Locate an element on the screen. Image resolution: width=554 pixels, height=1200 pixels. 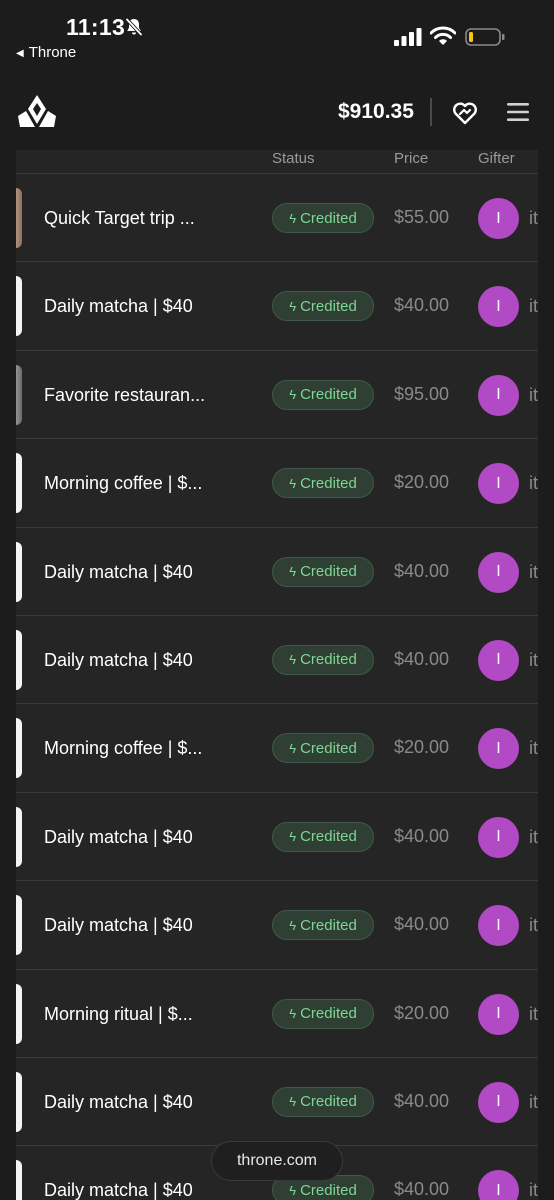
header-divider is located at coordinates (431, 112).